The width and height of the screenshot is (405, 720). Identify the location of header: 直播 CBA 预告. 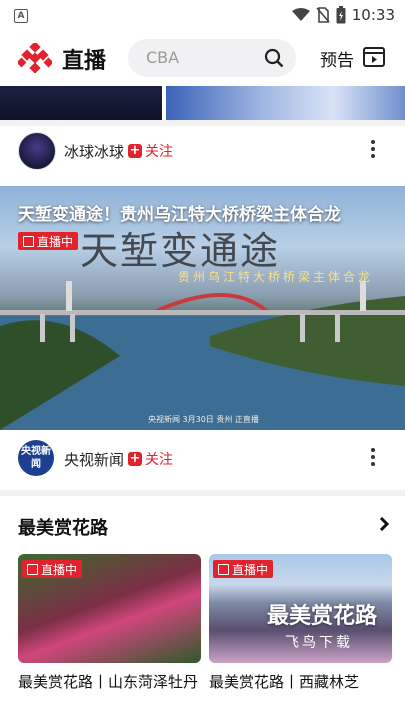
(202, 59).